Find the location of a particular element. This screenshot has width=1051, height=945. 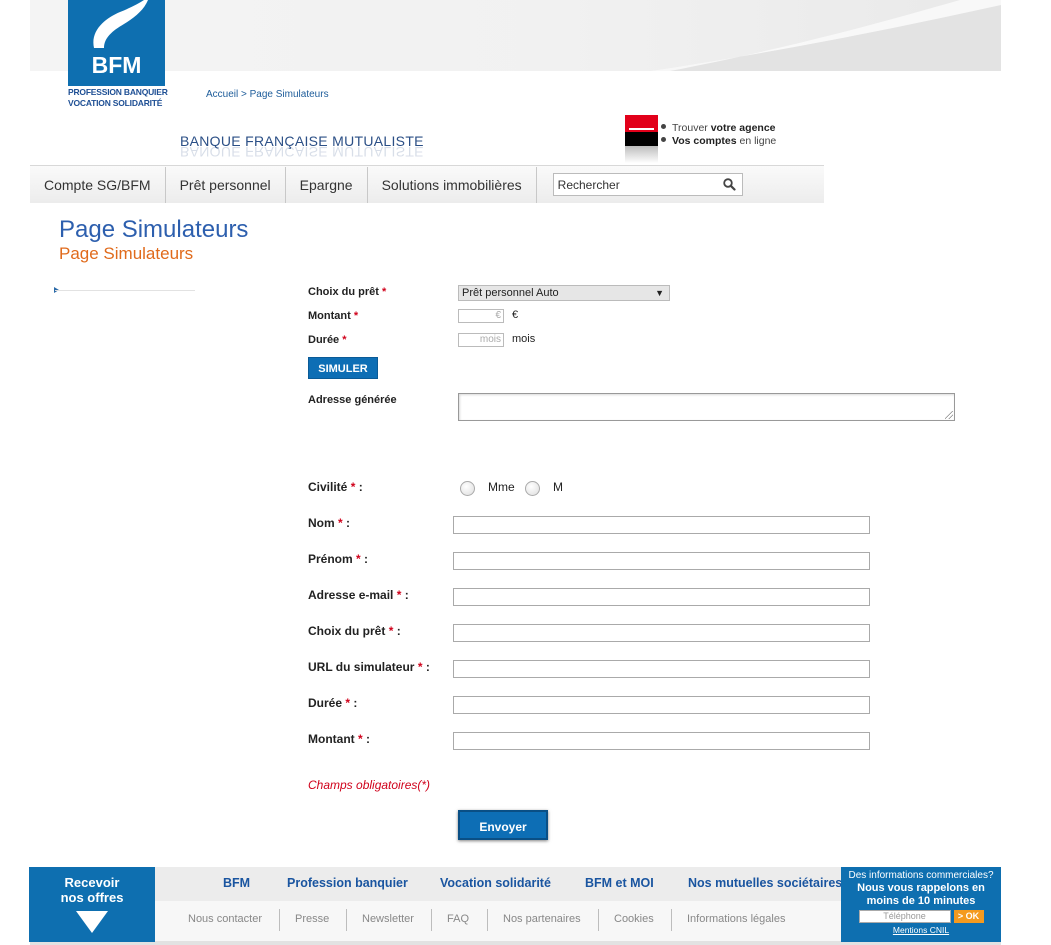

duration-field-label: Durée * : is located at coordinates (332, 703).